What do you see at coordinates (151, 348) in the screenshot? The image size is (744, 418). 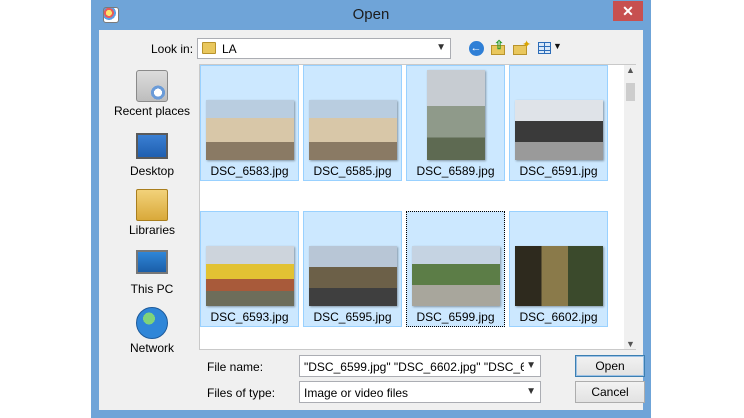 I see `place-label: Network` at bounding box center [151, 348].